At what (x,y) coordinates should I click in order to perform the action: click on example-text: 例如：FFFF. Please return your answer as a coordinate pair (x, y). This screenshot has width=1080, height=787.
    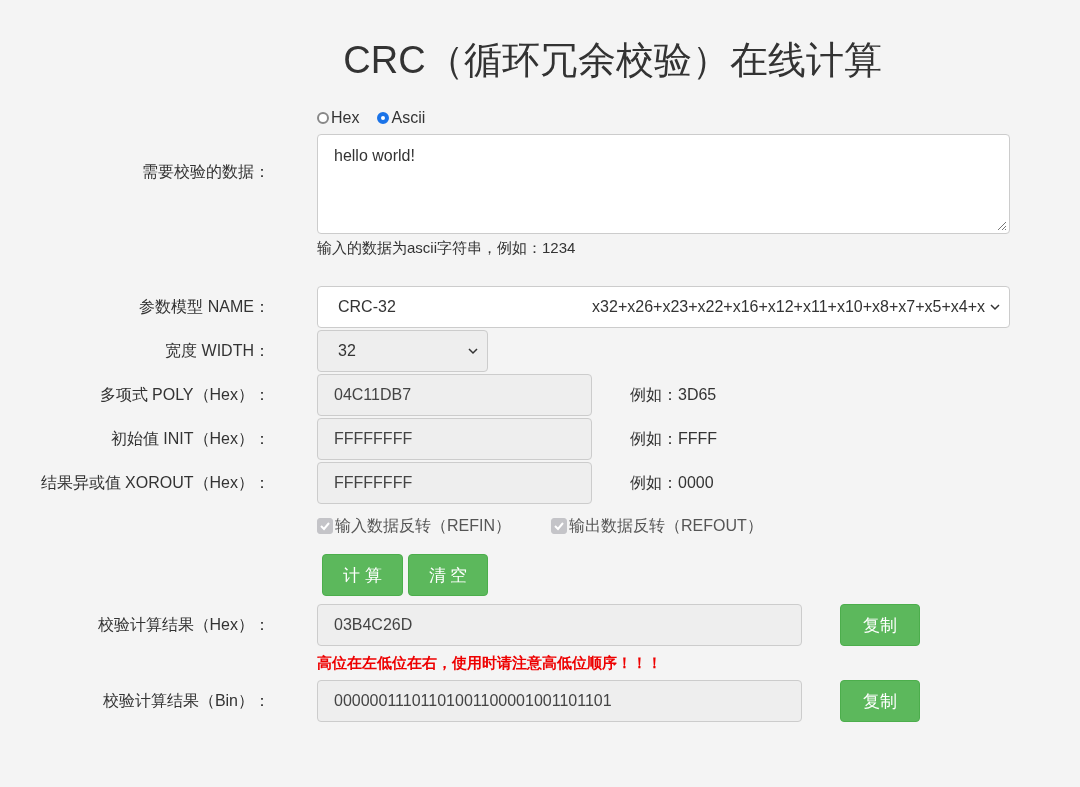
    Looking at the image, I should click on (674, 438).